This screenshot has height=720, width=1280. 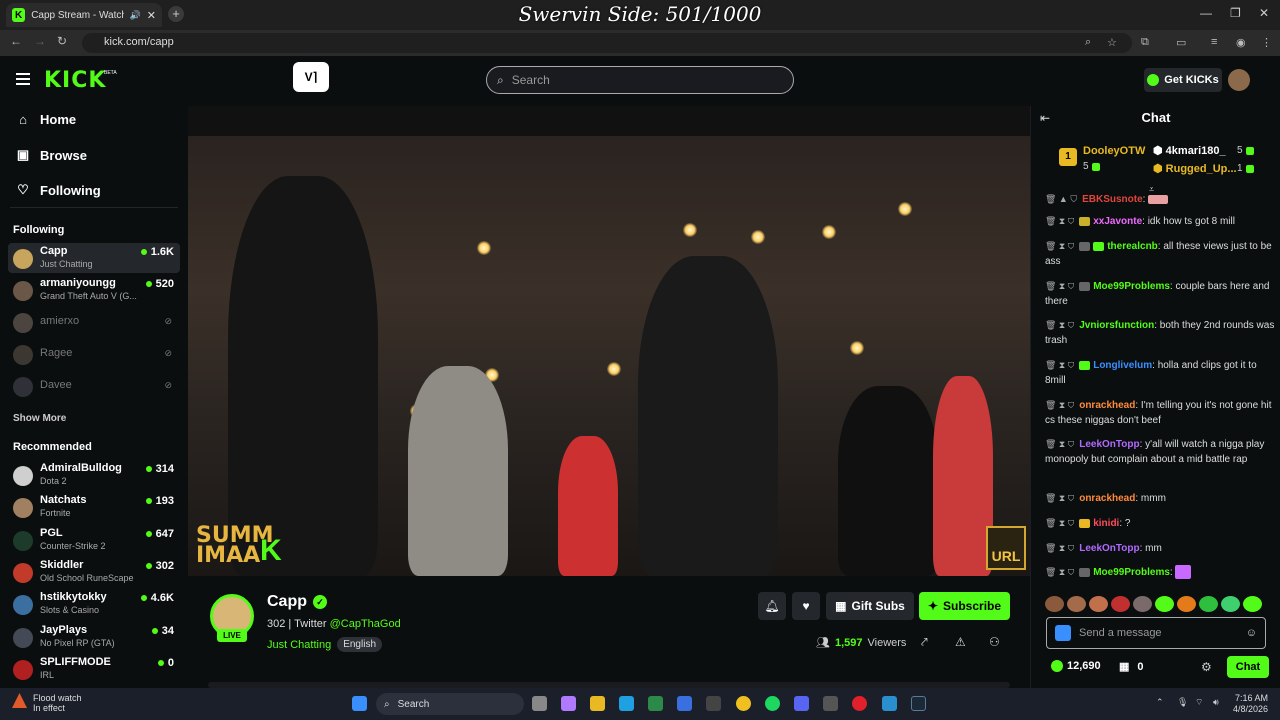 I want to click on taskbar-search: ⌕ Search, so click(x=450, y=704).